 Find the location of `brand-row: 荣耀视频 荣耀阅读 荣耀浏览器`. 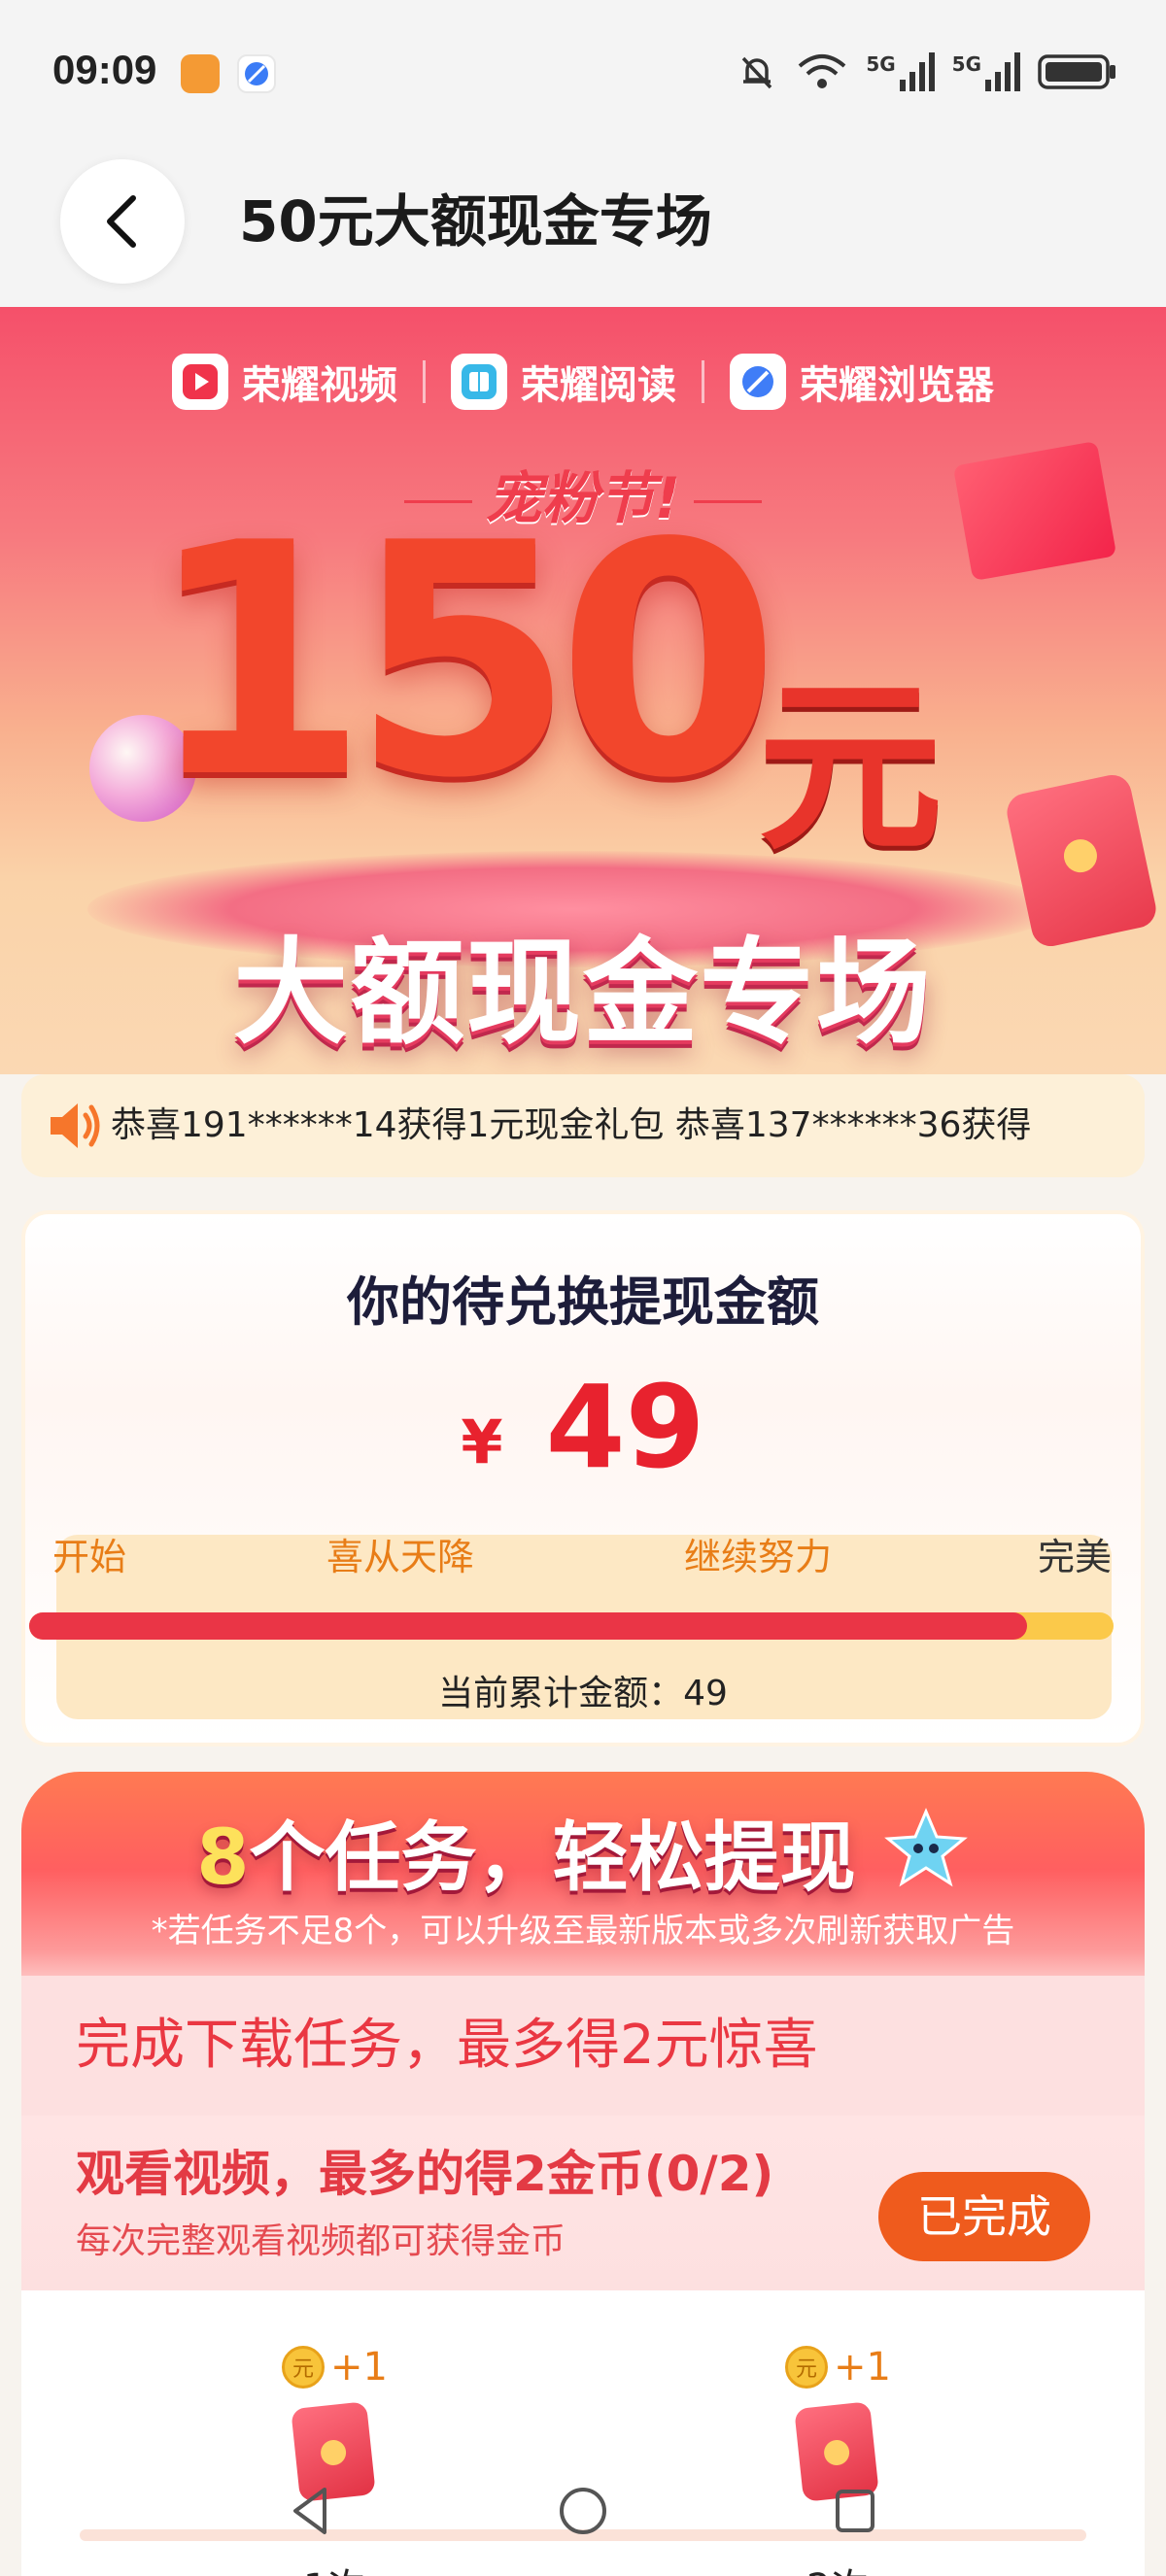

brand-row: 荣耀视频 荣耀阅读 荣耀浏览器 is located at coordinates (583, 382).